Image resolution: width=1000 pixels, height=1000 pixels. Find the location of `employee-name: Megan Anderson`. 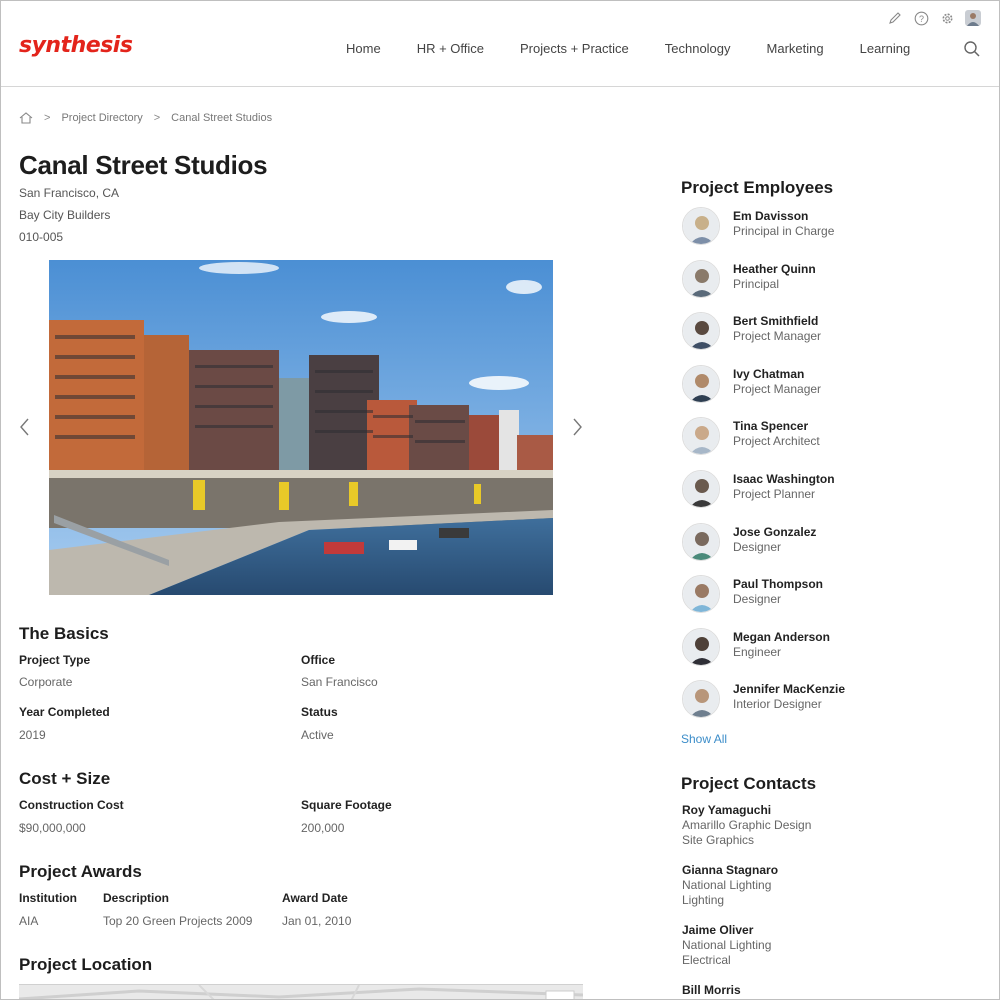

employee-name: Megan Anderson is located at coordinates (781, 637).